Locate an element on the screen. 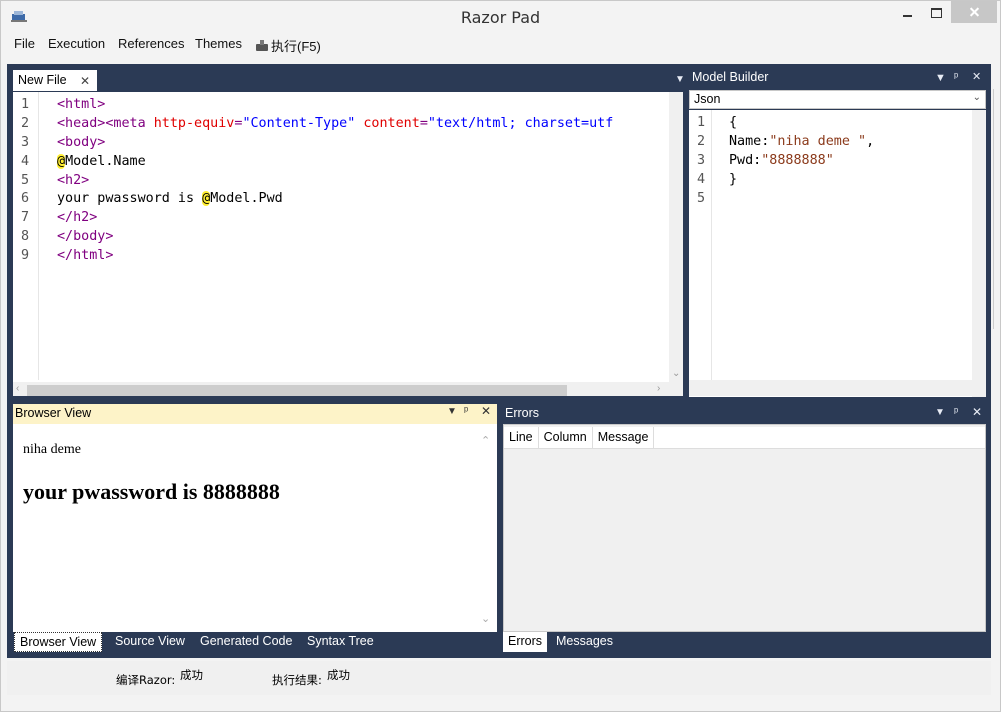 The image size is (1001, 712). line-number: 2 is located at coordinates (701, 141).